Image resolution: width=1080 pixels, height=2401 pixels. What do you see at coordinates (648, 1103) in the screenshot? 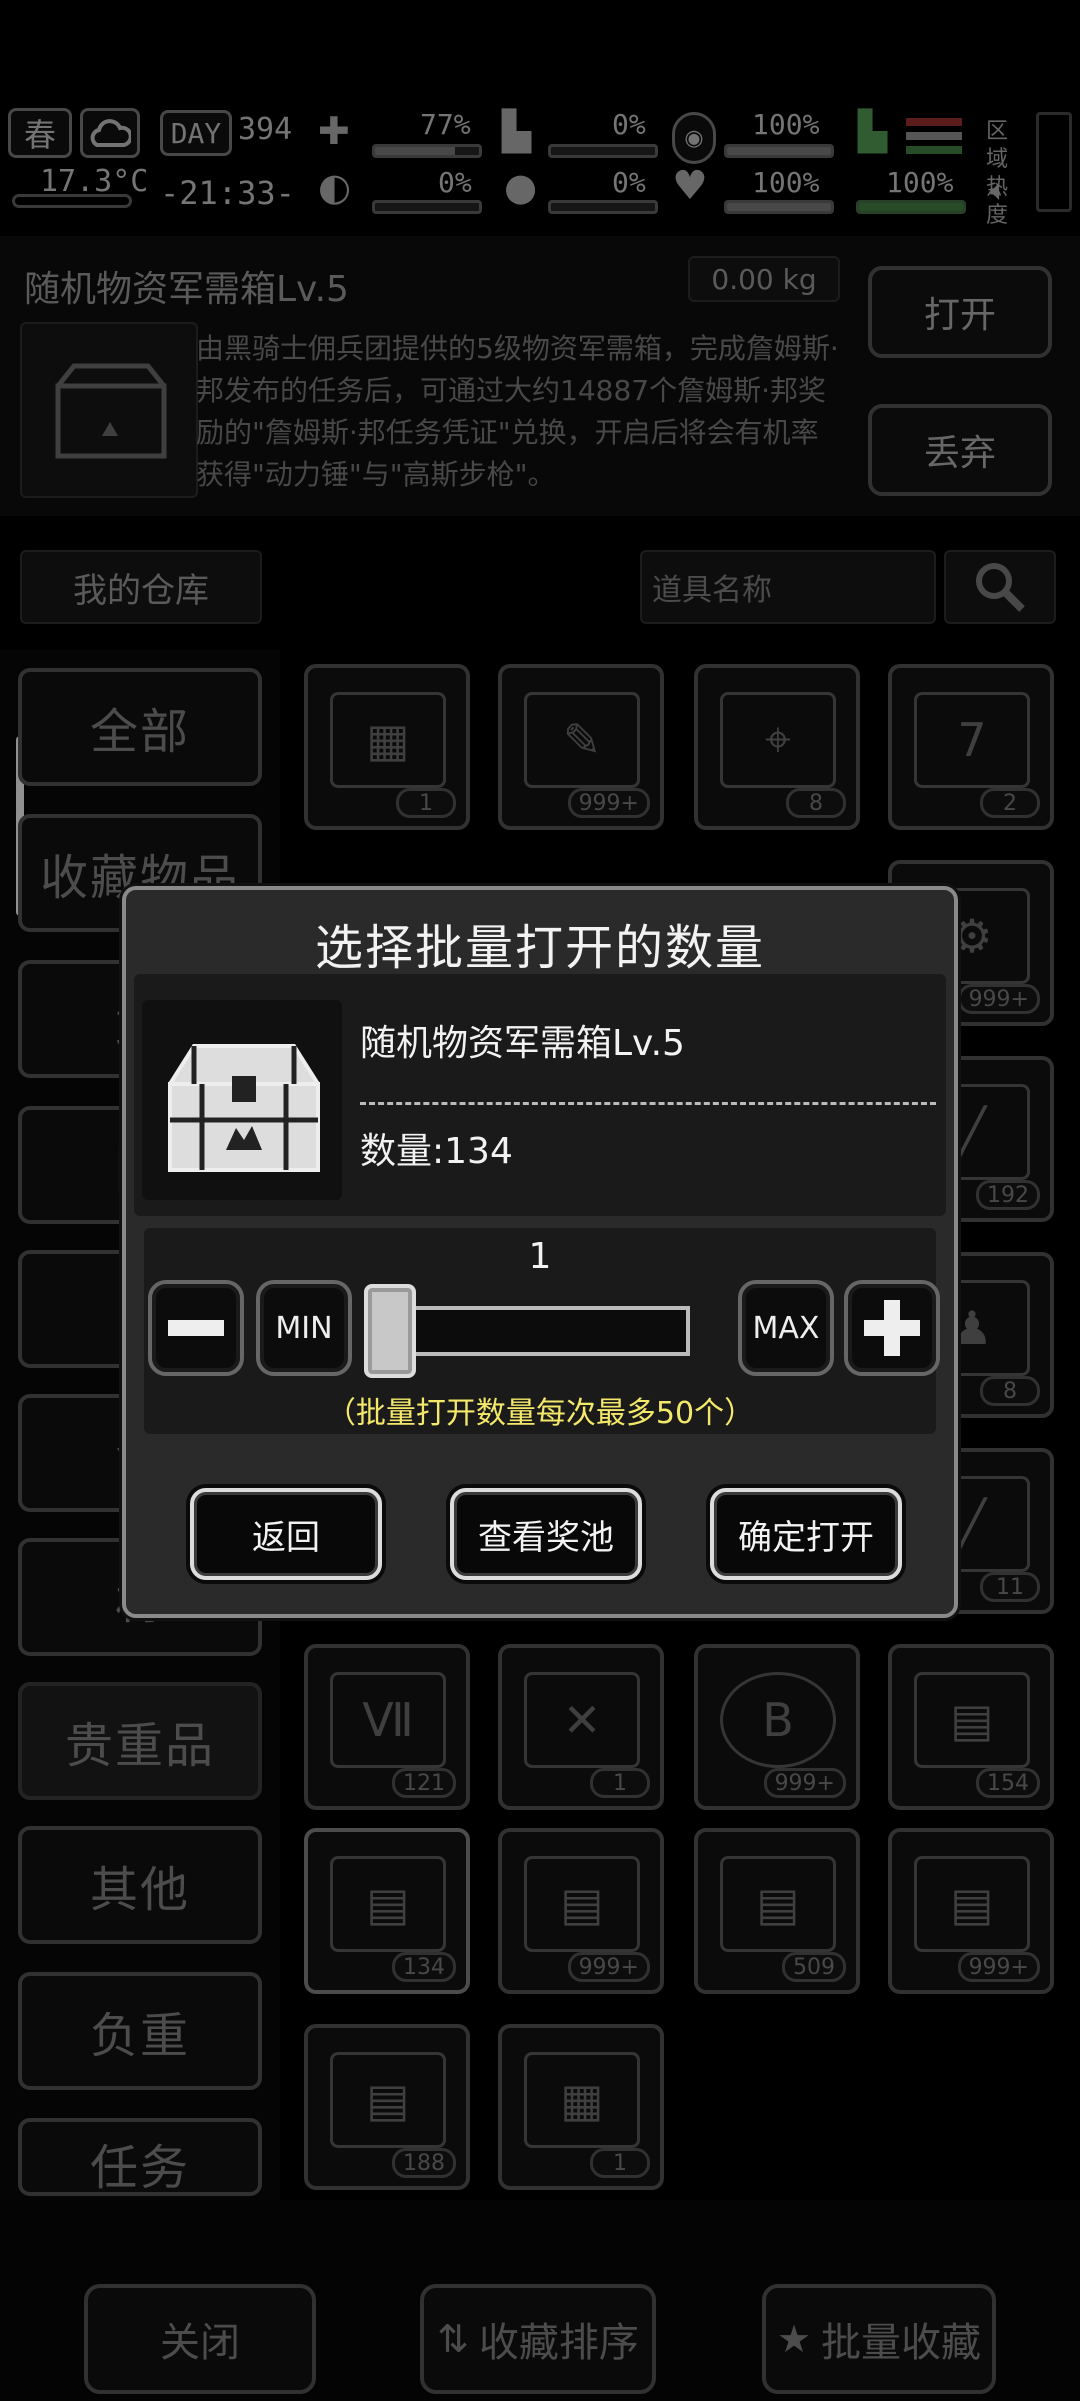
I see `dialog-divider` at bounding box center [648, 1103].